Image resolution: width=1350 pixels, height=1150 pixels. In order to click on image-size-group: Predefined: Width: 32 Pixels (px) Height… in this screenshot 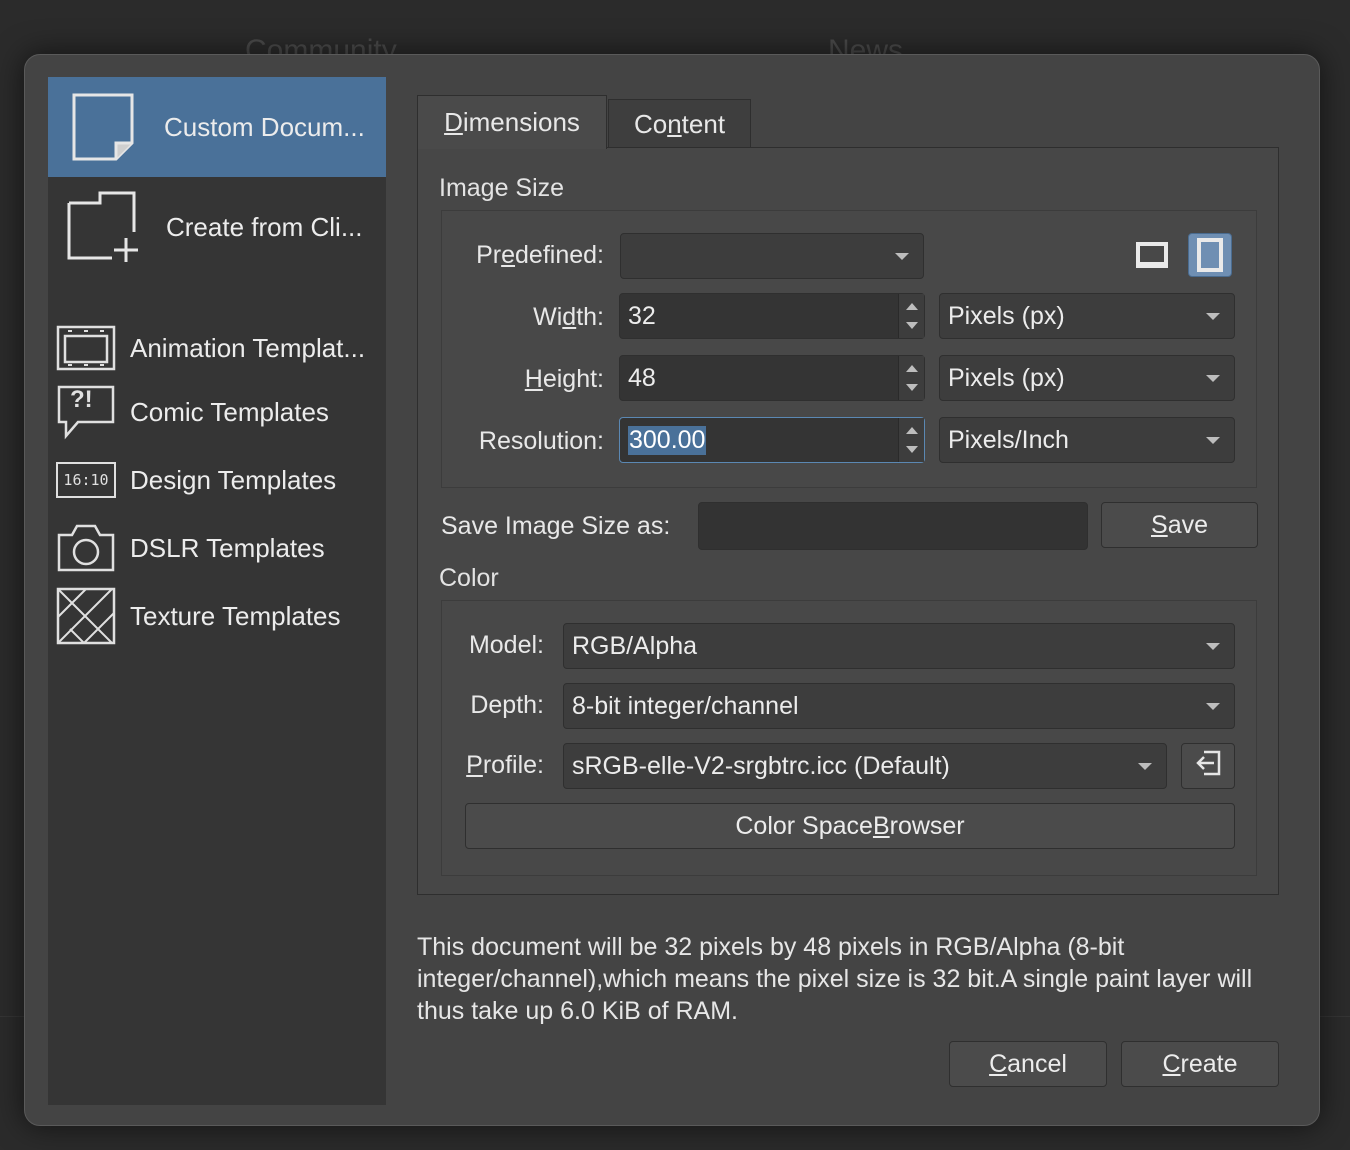, I will do `click(849, 349)`.